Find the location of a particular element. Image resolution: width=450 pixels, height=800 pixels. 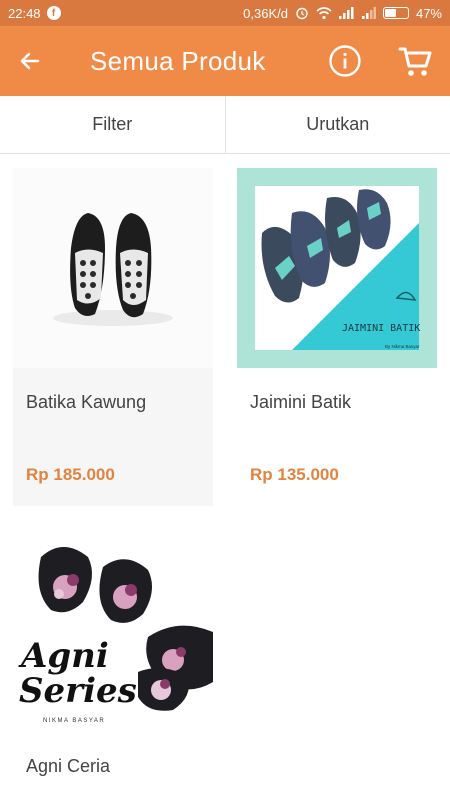

info-button is located at coordinates (345, 61).